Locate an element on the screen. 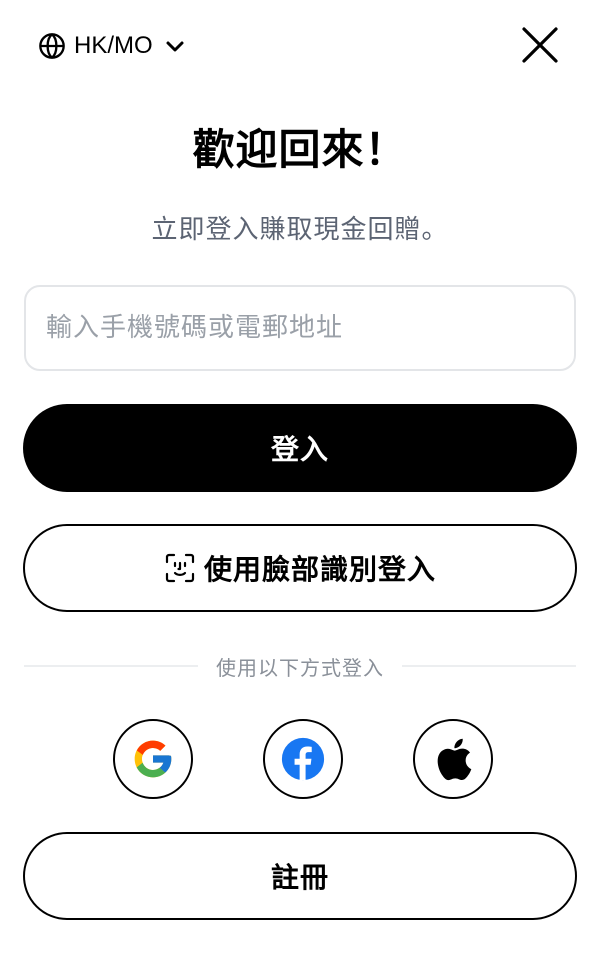 This screenshot has width=600, height=959. google-login-button is located at coordinates (153, 759).